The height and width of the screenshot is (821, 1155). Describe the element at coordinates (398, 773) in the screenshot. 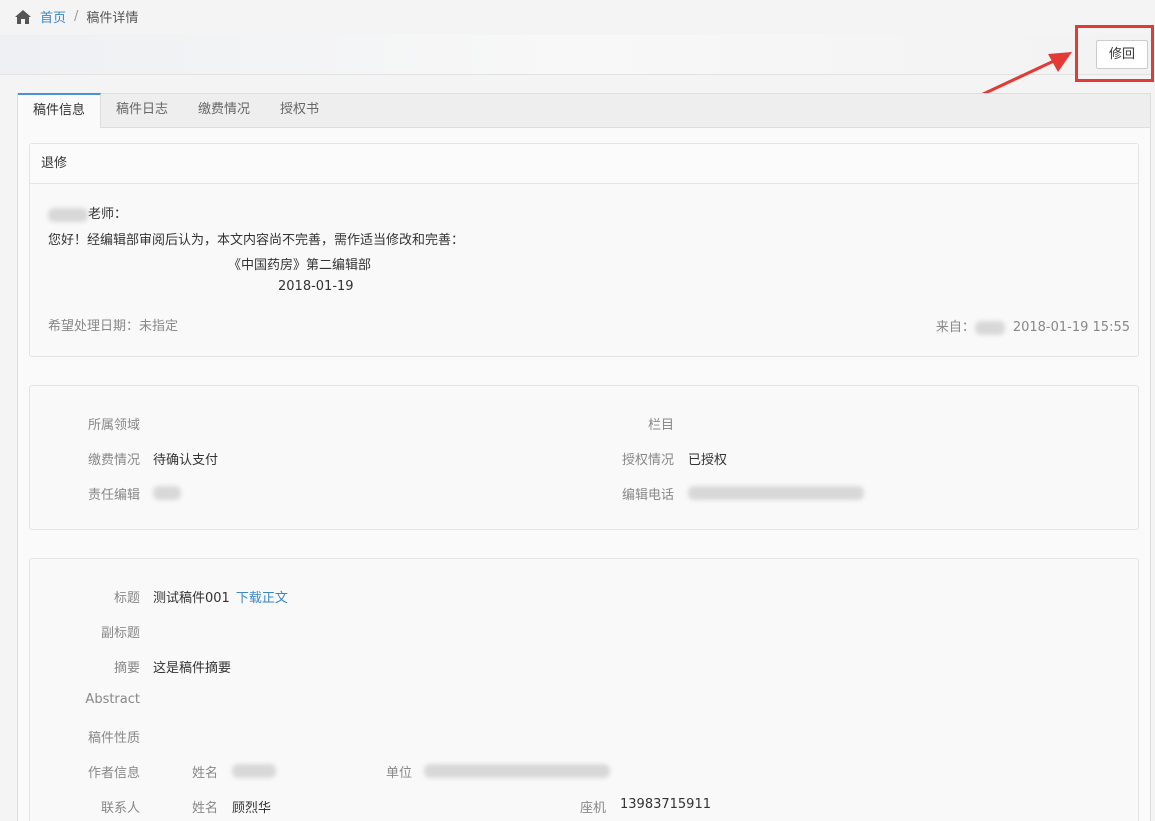

I see `author-unit-label: 单位` at that location.